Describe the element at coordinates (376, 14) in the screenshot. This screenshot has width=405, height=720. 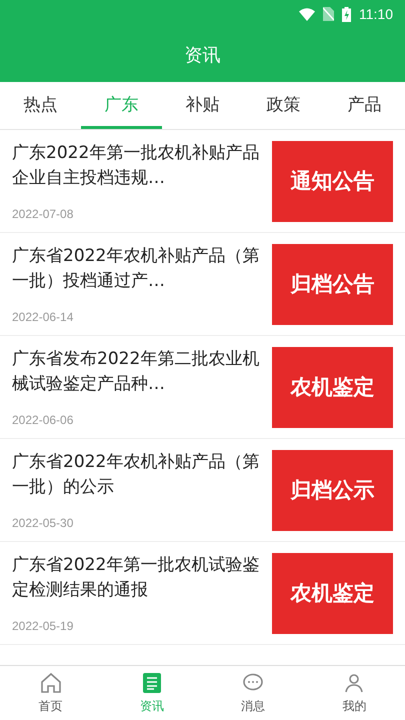
I see `clock-time: 11:10` at that location.